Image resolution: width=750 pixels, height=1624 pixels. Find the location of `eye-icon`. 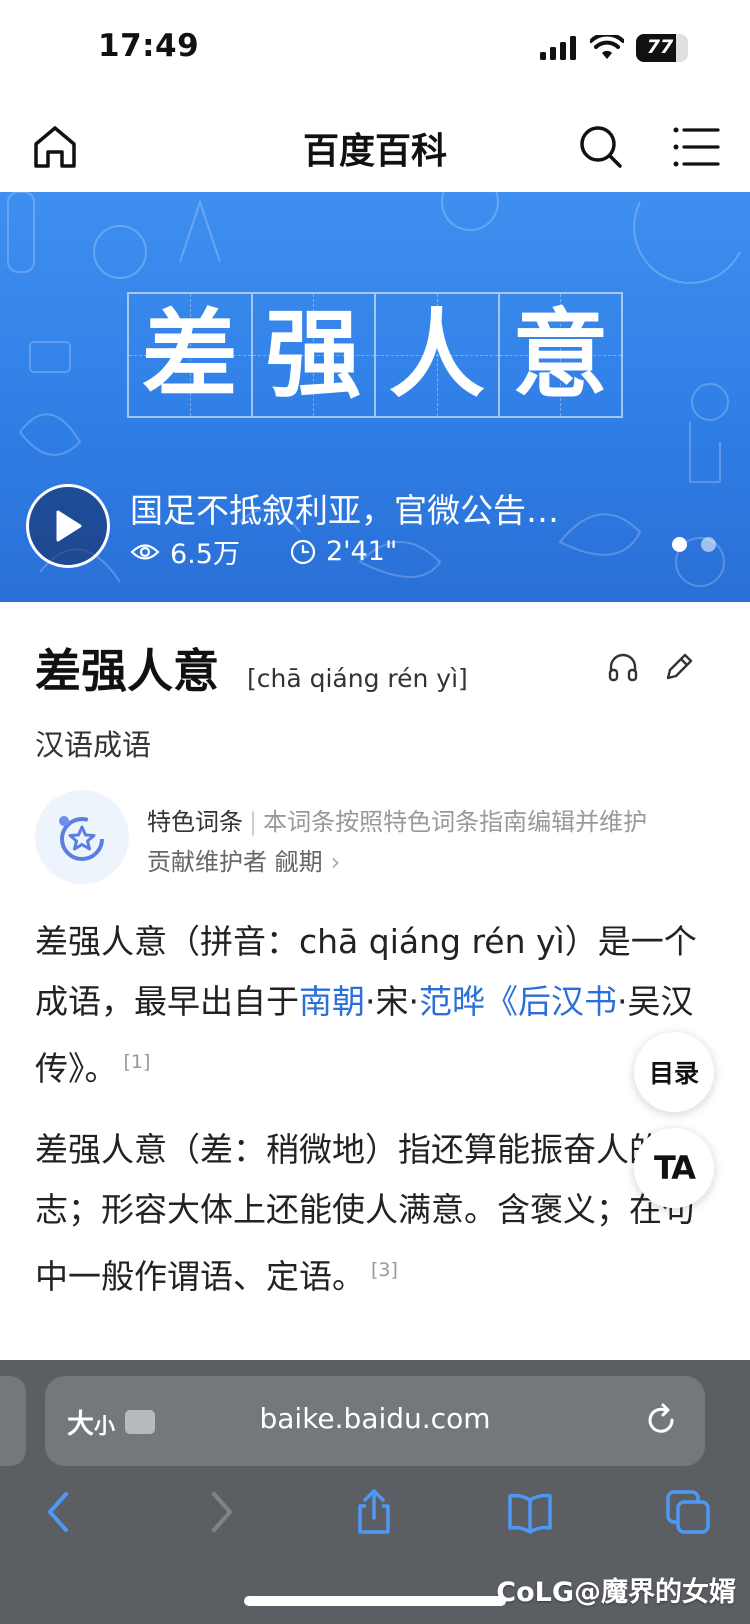

eye-icon is located at coordinates (145, 551).